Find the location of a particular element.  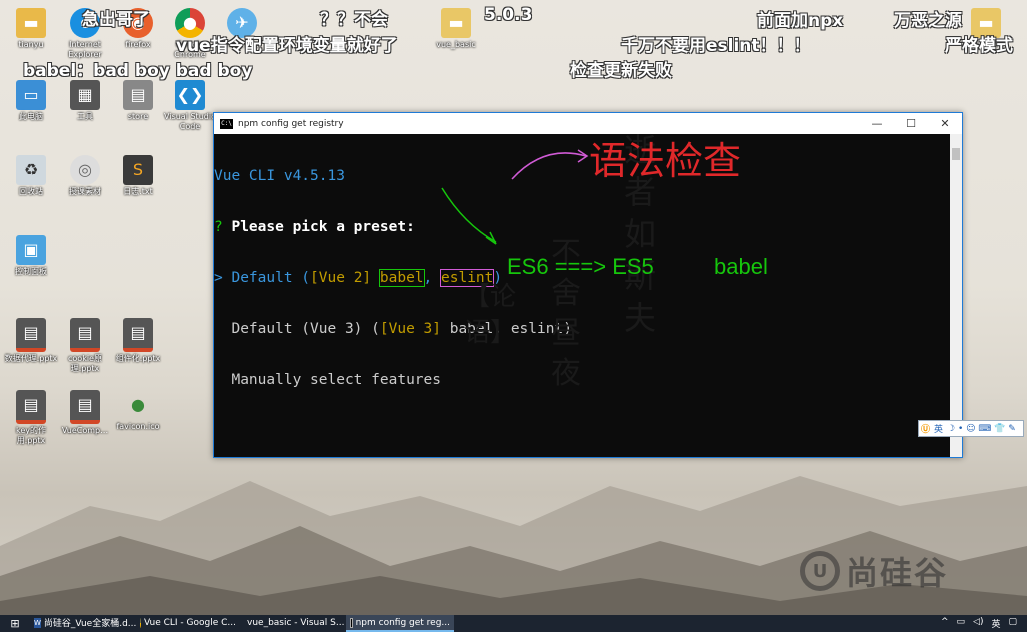

desktop-icon-pptx-components: ▤ 组件化.pptx is located at coordinates (138, 341).